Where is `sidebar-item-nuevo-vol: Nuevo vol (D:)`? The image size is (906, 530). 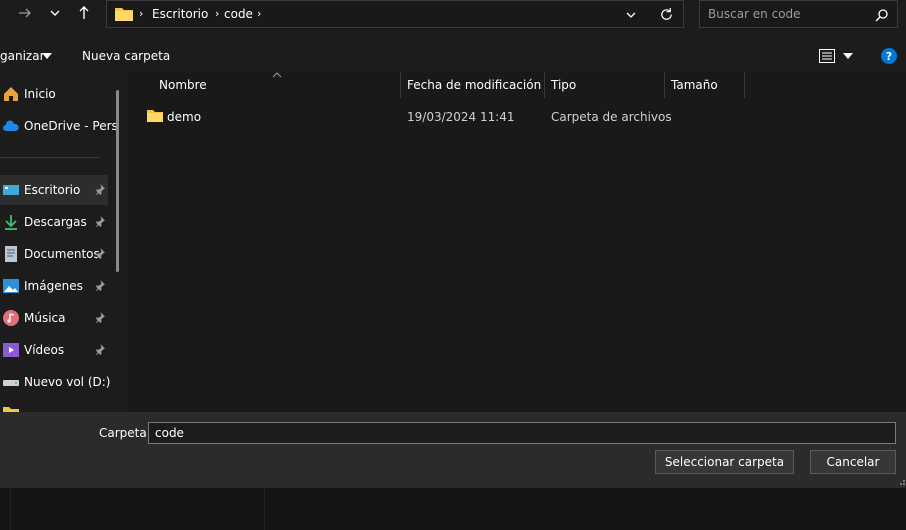 sidebar-item-nuevo-vol: Nuevo vol (D:) is located at coordinates (55, 382).